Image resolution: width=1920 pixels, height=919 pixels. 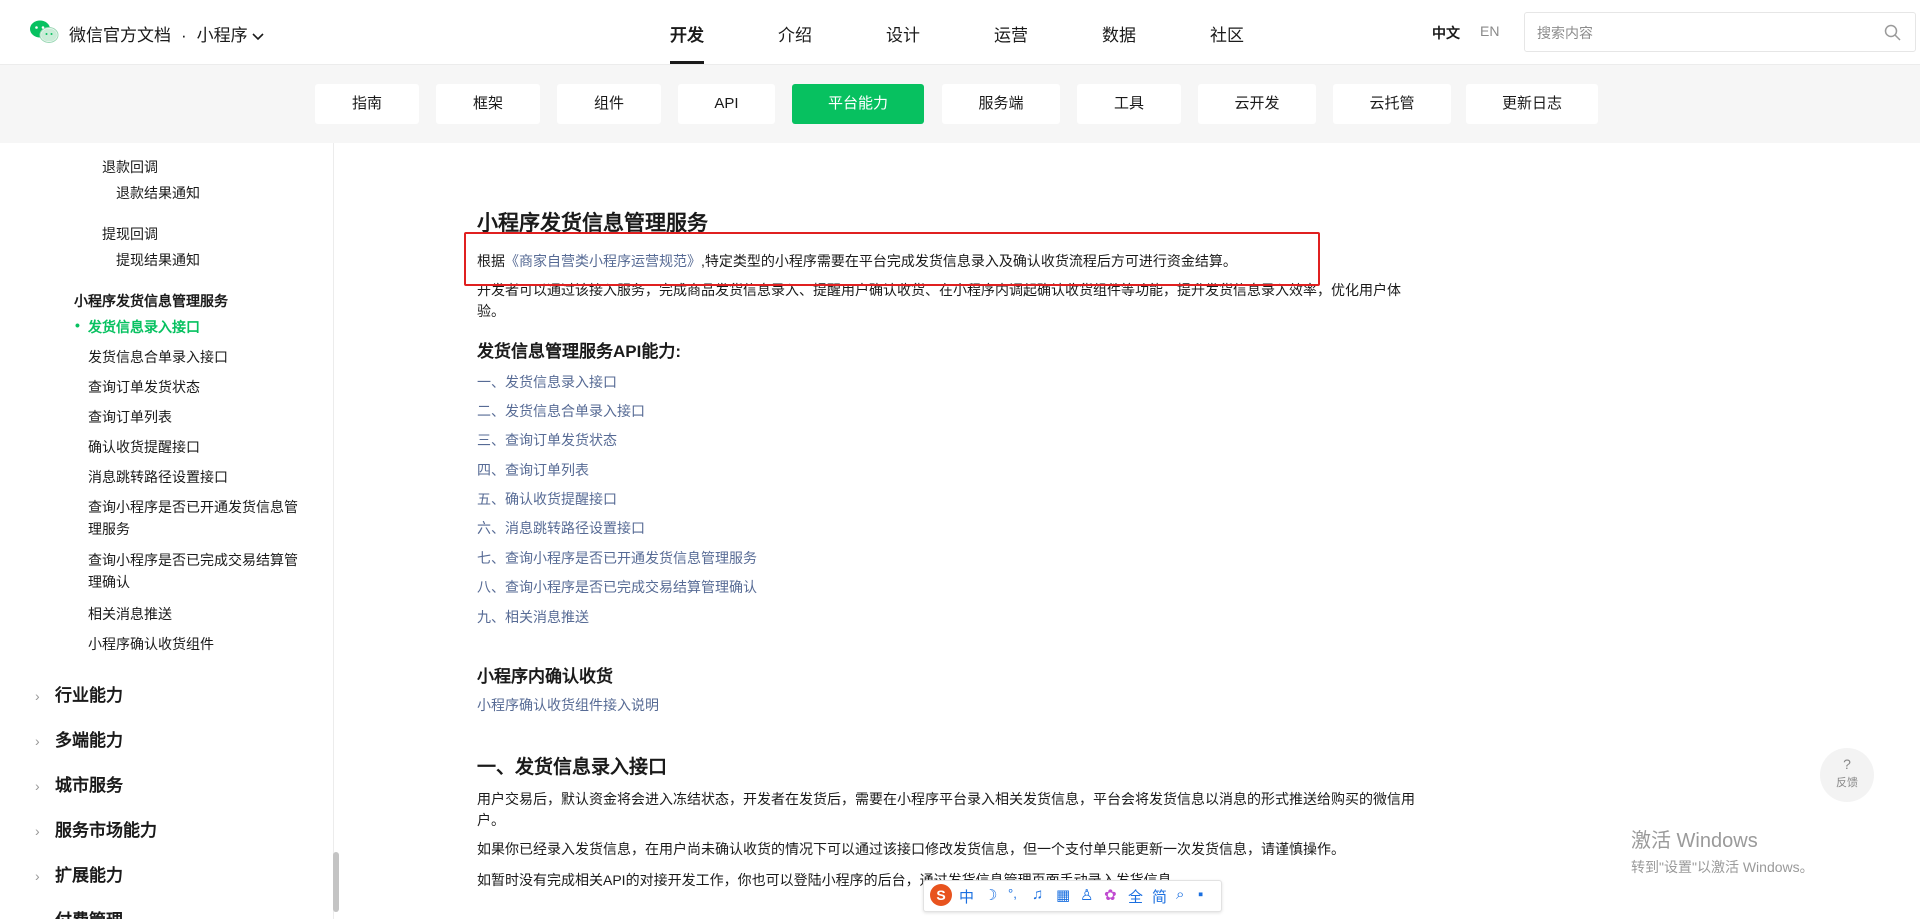 I want to click on sidebar-item-order-status: 查询订单发货状态, so click(x=144, y=387).